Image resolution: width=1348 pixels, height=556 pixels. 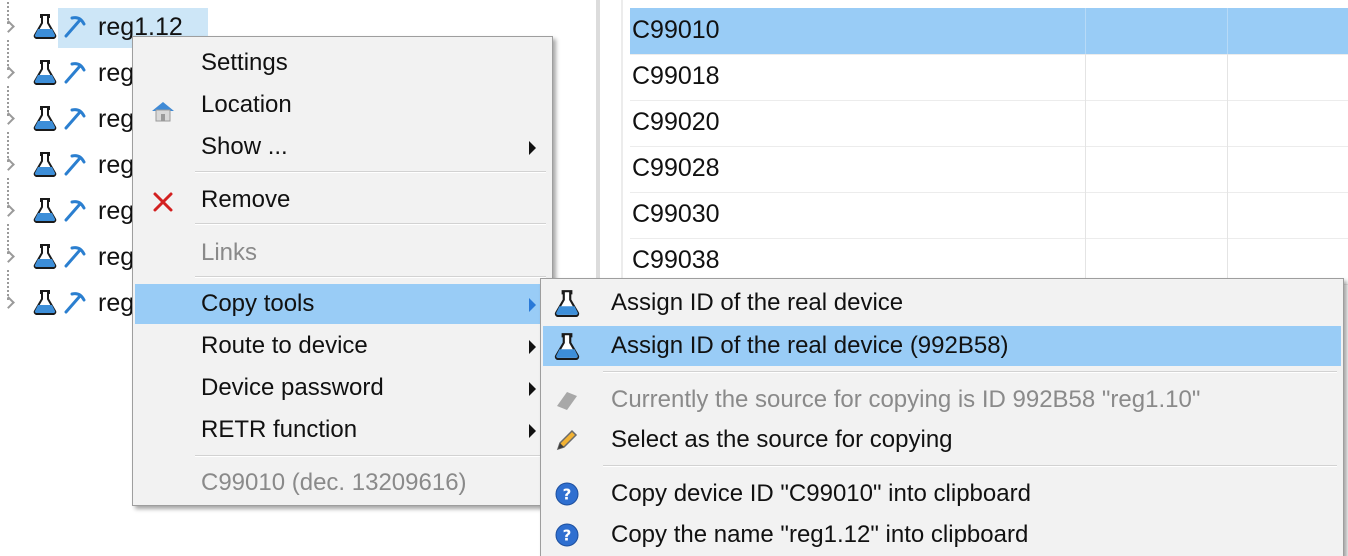 I want to click on menu-item-select-source: Select as the source for copying, so click(x=942, y=440).